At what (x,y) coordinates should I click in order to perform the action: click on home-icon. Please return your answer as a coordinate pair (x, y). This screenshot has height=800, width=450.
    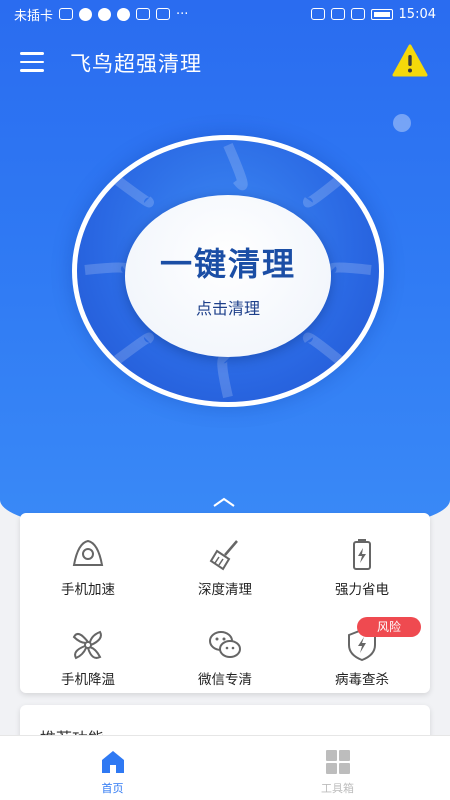
    Looking at the image, I should click on (112, 762).